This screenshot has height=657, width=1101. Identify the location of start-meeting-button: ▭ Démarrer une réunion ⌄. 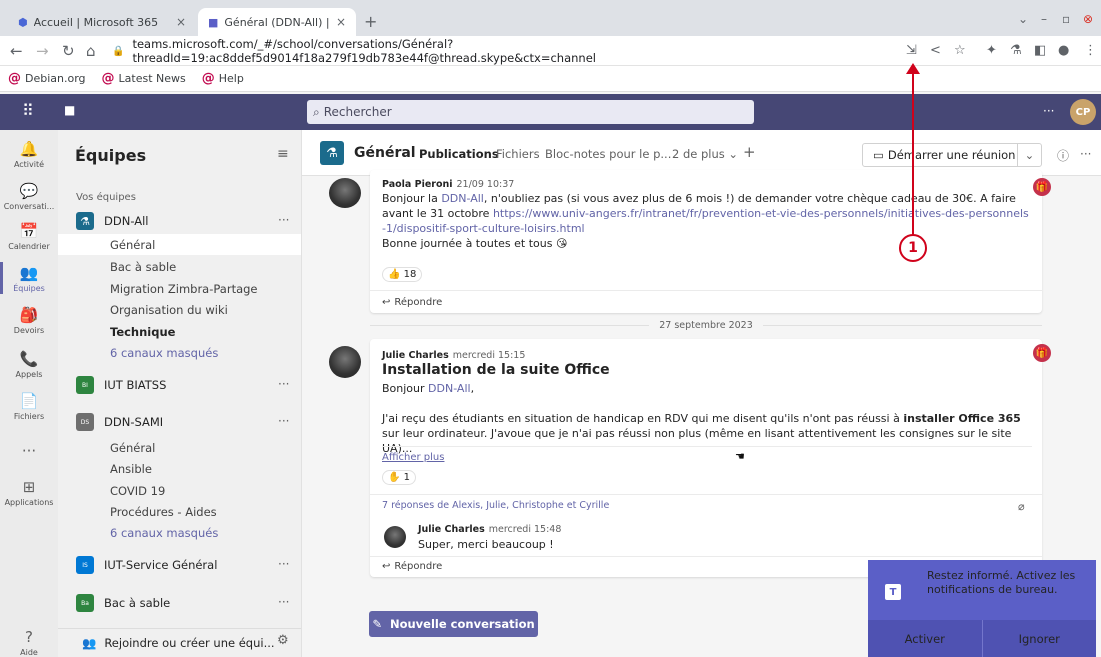
(952, 155).